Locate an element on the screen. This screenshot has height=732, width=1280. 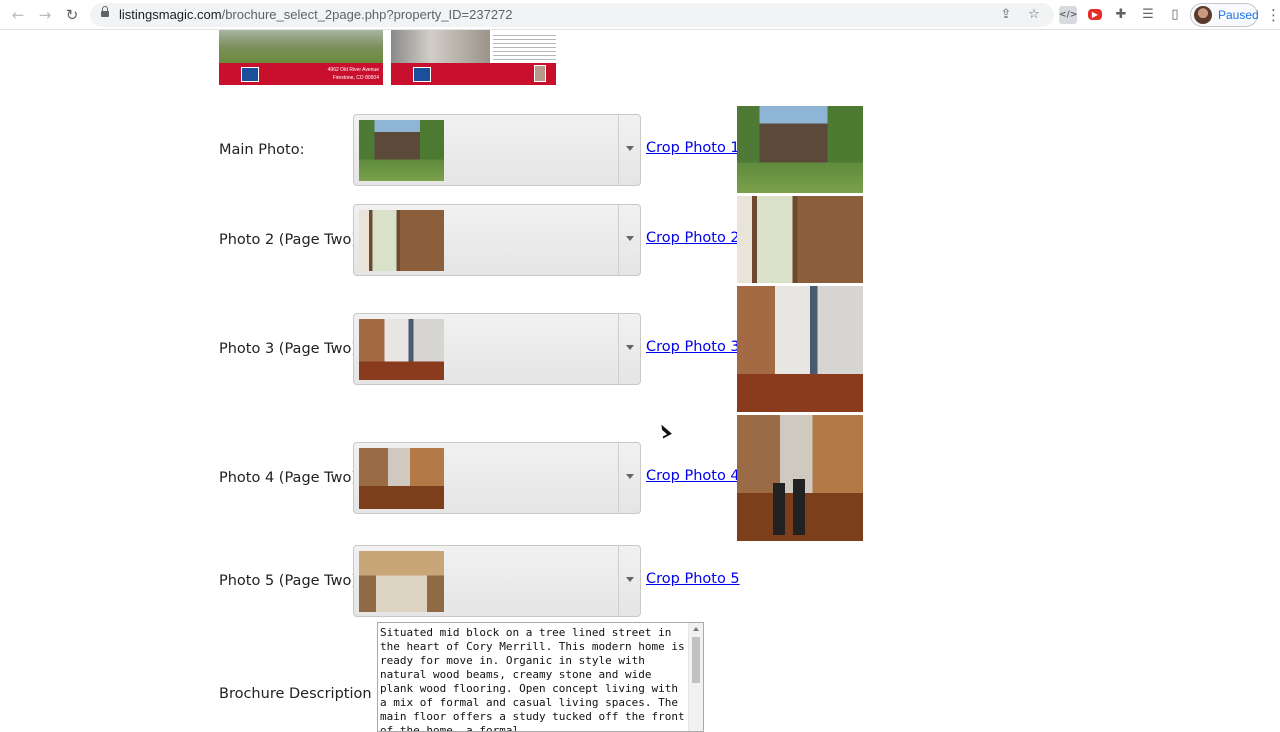
brochure-description-label: Brochure Description is located at coordinates (295, 694).